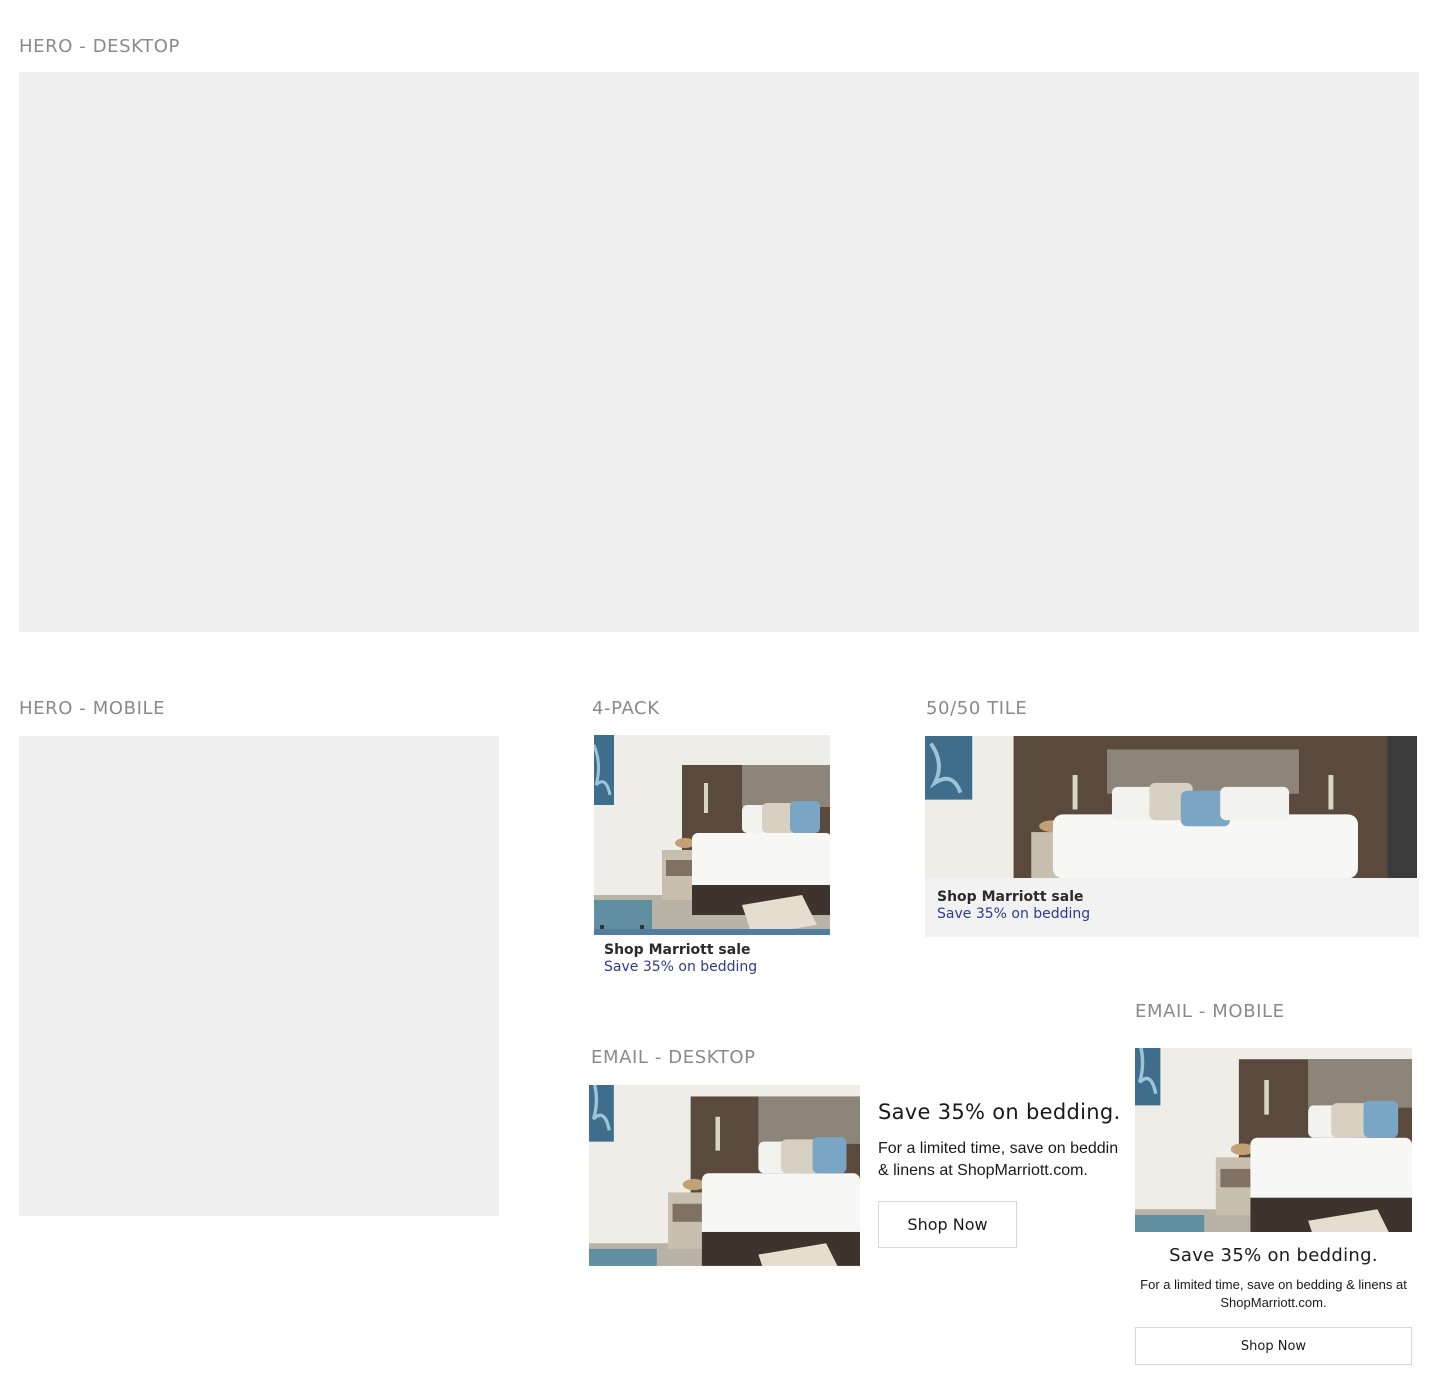  What do you see at coordinates (92, 708) in the screenshot?
I see `section-label-hero-mobile: HERO - MOBILE` at bounding box center [92, 708].